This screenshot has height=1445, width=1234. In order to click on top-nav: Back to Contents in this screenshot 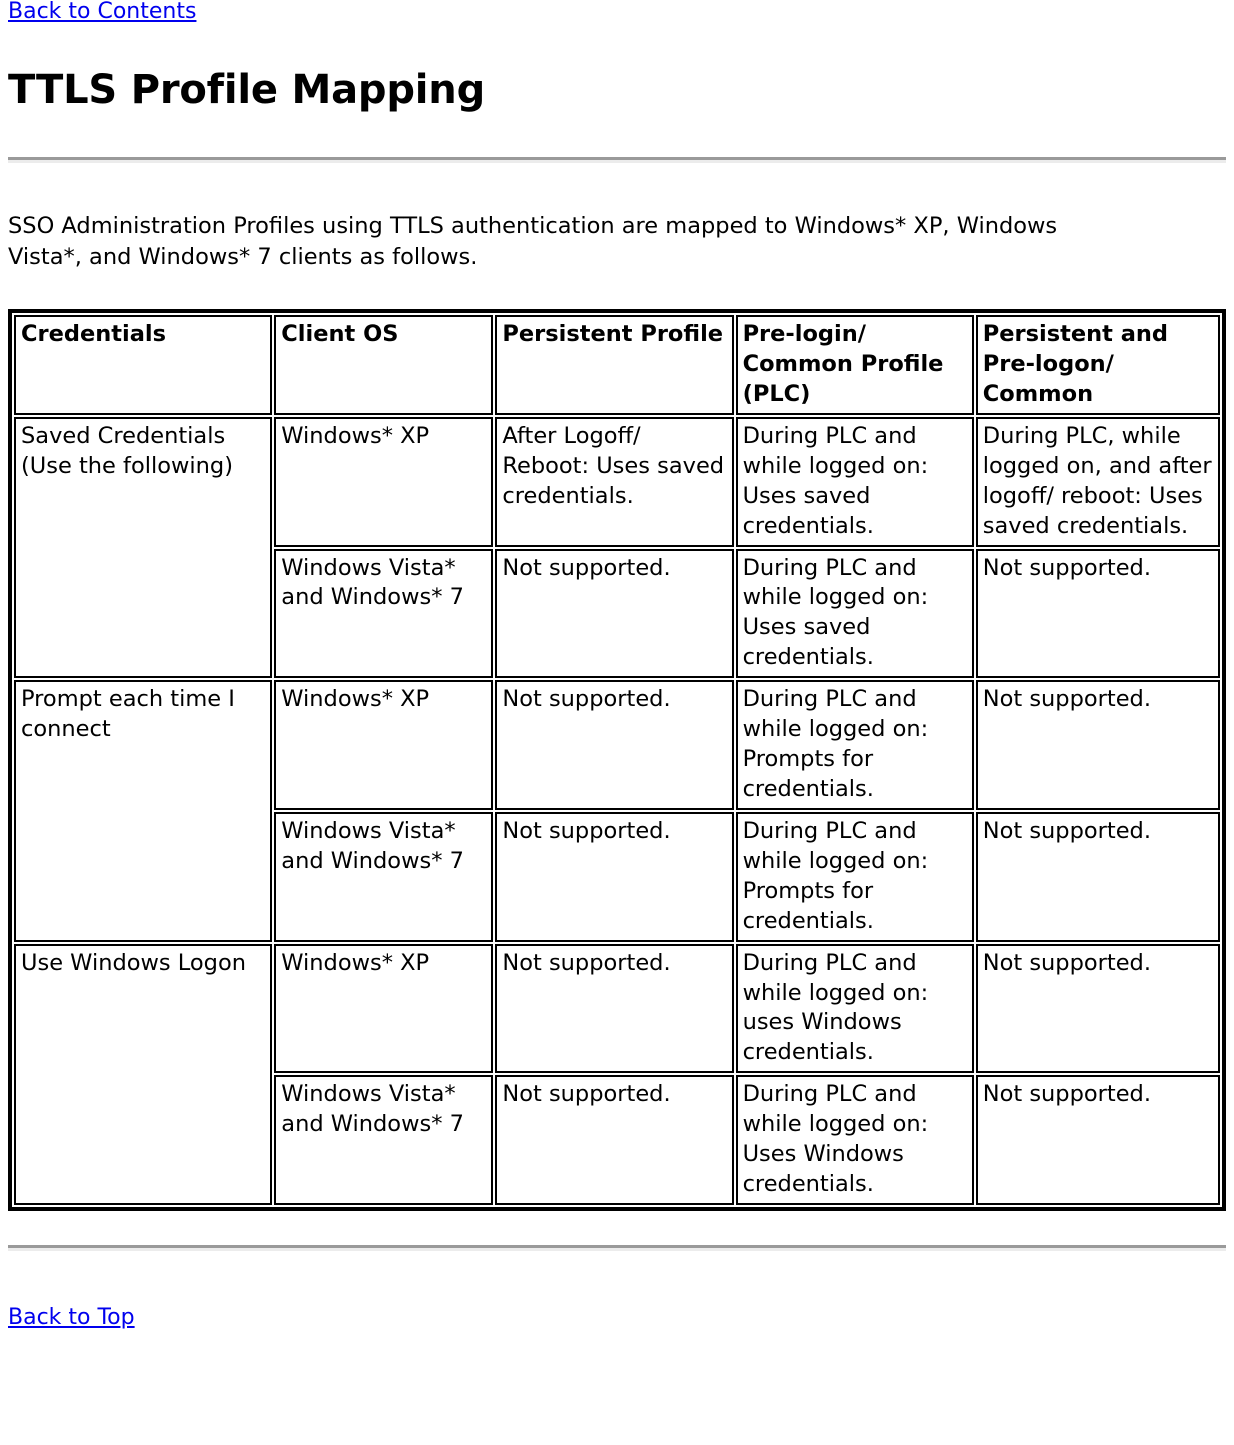, I will do `click(617, 11)`.